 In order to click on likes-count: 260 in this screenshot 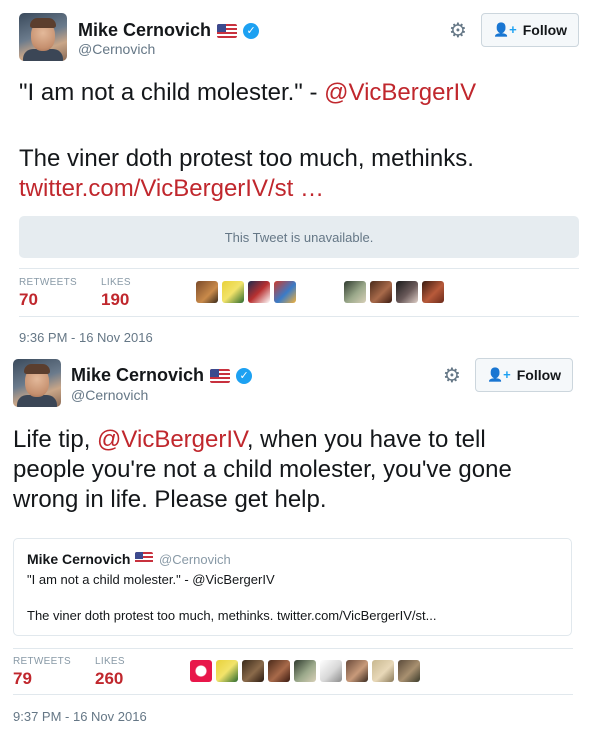, I will do `click(109, 679)`.